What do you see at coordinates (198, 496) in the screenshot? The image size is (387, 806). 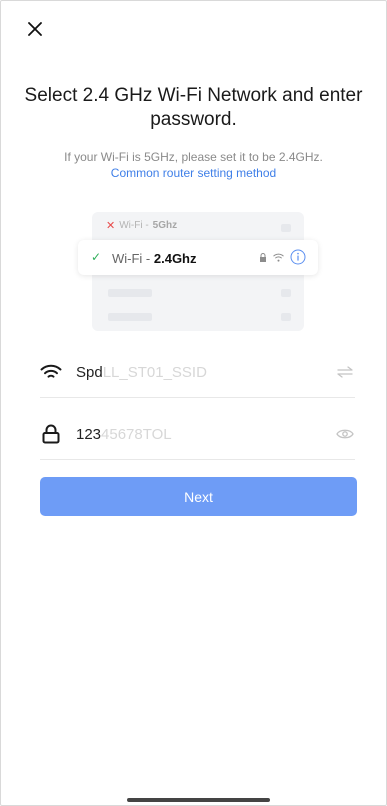 I see `next-button: Next` at bounding box center [198, 496].